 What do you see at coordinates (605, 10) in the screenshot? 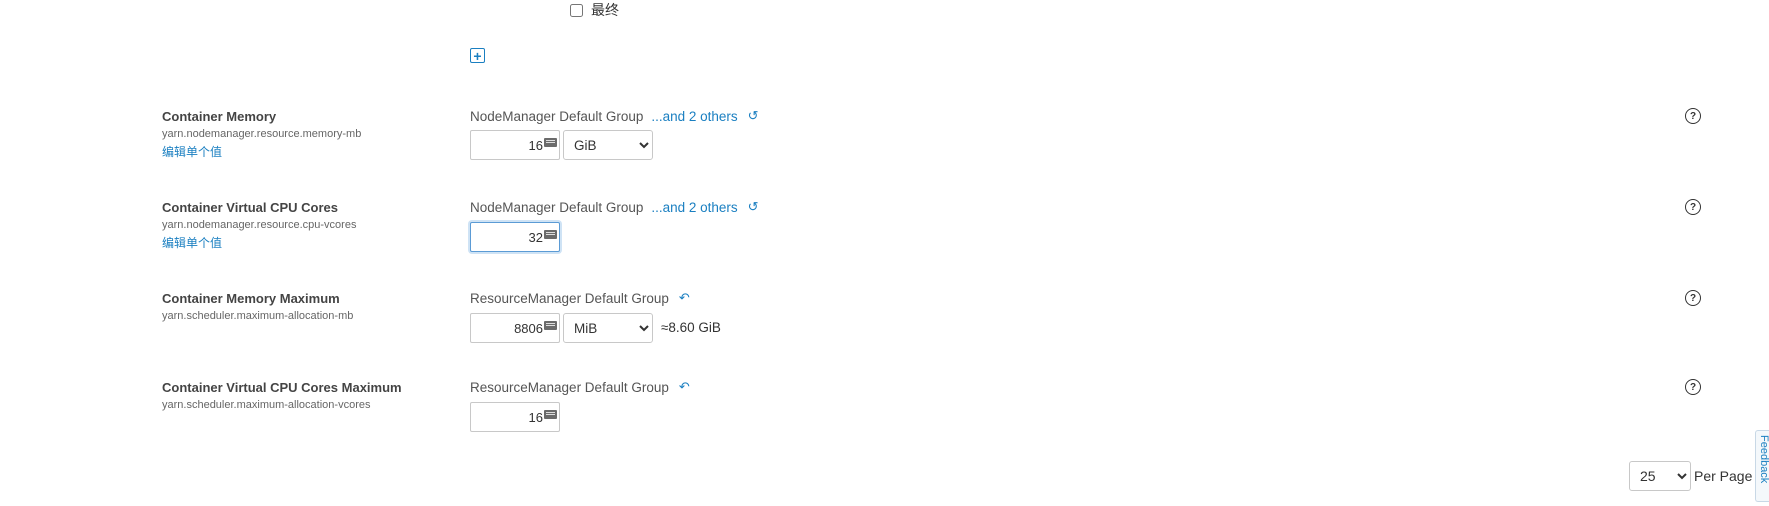
I see `final-label: 最终` at bounding box center [605, 10].